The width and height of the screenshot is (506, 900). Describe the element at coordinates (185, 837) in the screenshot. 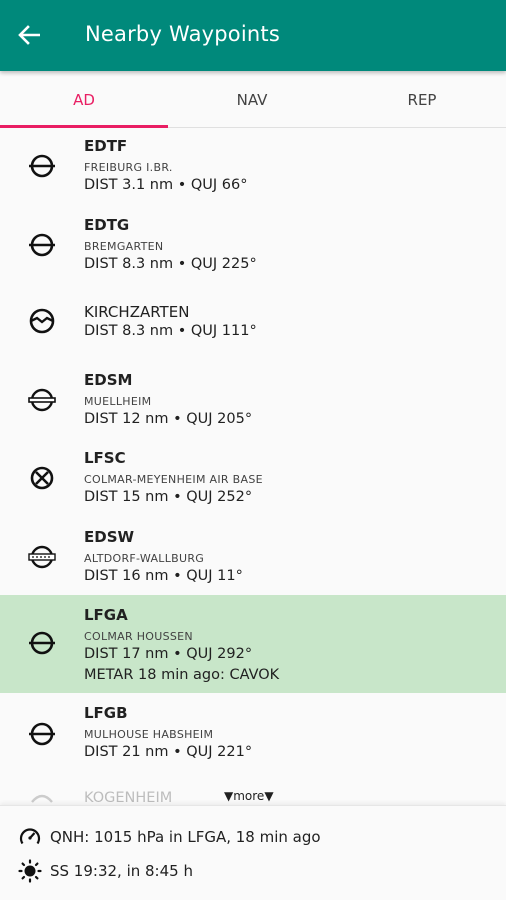

I see `qnh-text: QNH: 1015 hPa in LFGA, 18 min ago` at that location.